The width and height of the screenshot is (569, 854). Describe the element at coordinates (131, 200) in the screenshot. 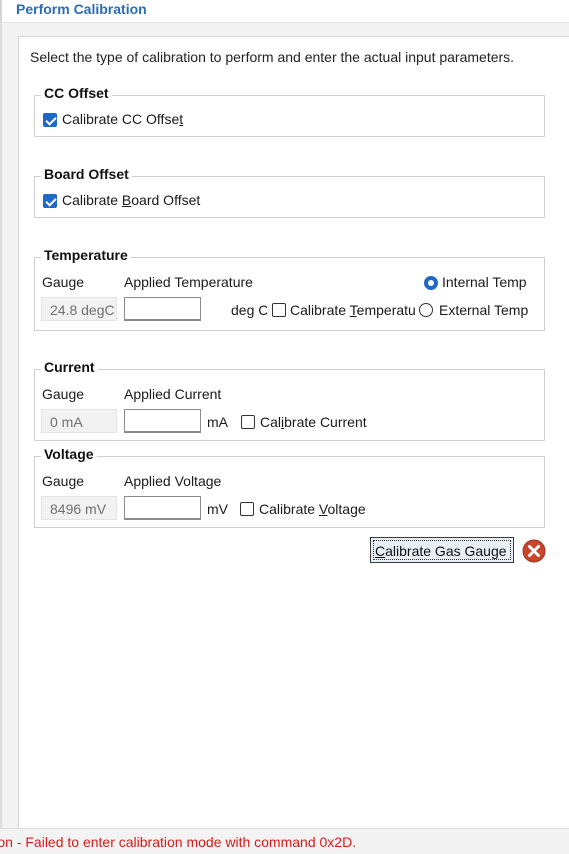

I see `calibrate-board-offset-label: Calibrate Board Offset` at that location.